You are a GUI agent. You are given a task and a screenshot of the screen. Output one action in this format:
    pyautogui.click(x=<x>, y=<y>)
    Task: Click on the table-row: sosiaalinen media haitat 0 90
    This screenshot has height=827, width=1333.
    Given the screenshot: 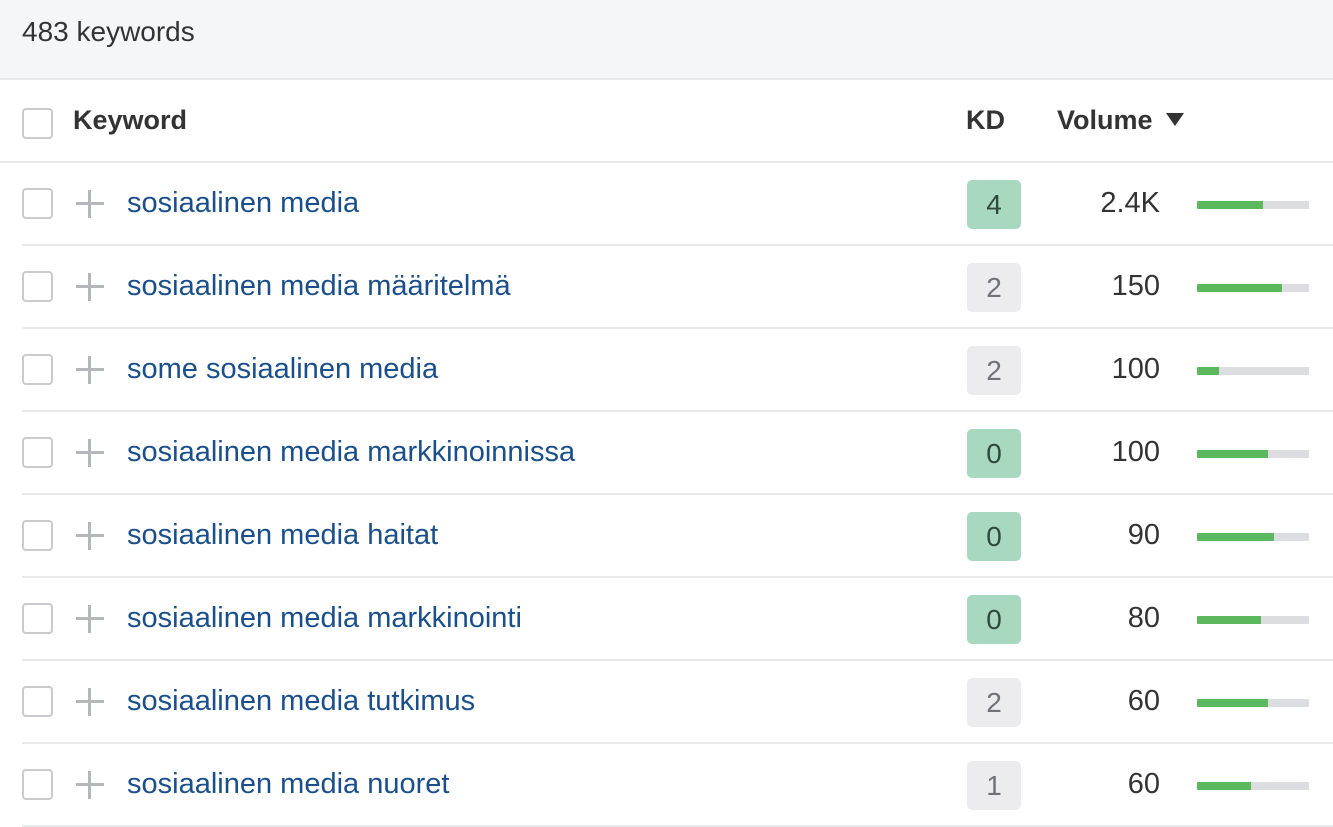 What is the action you would take?
    pyautogui.click(x=666, y=536)
    